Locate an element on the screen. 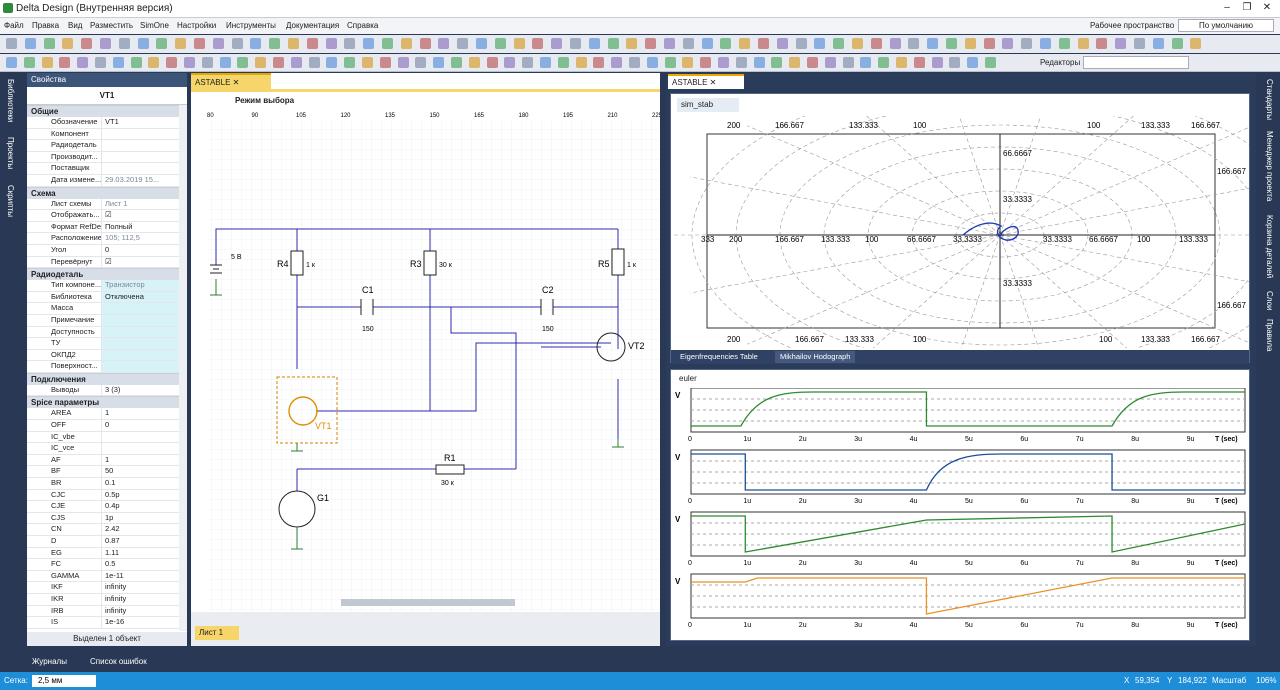 This screenshot has width=1280, height=690. tab-euler: euler is located at coordinates (688, 378).